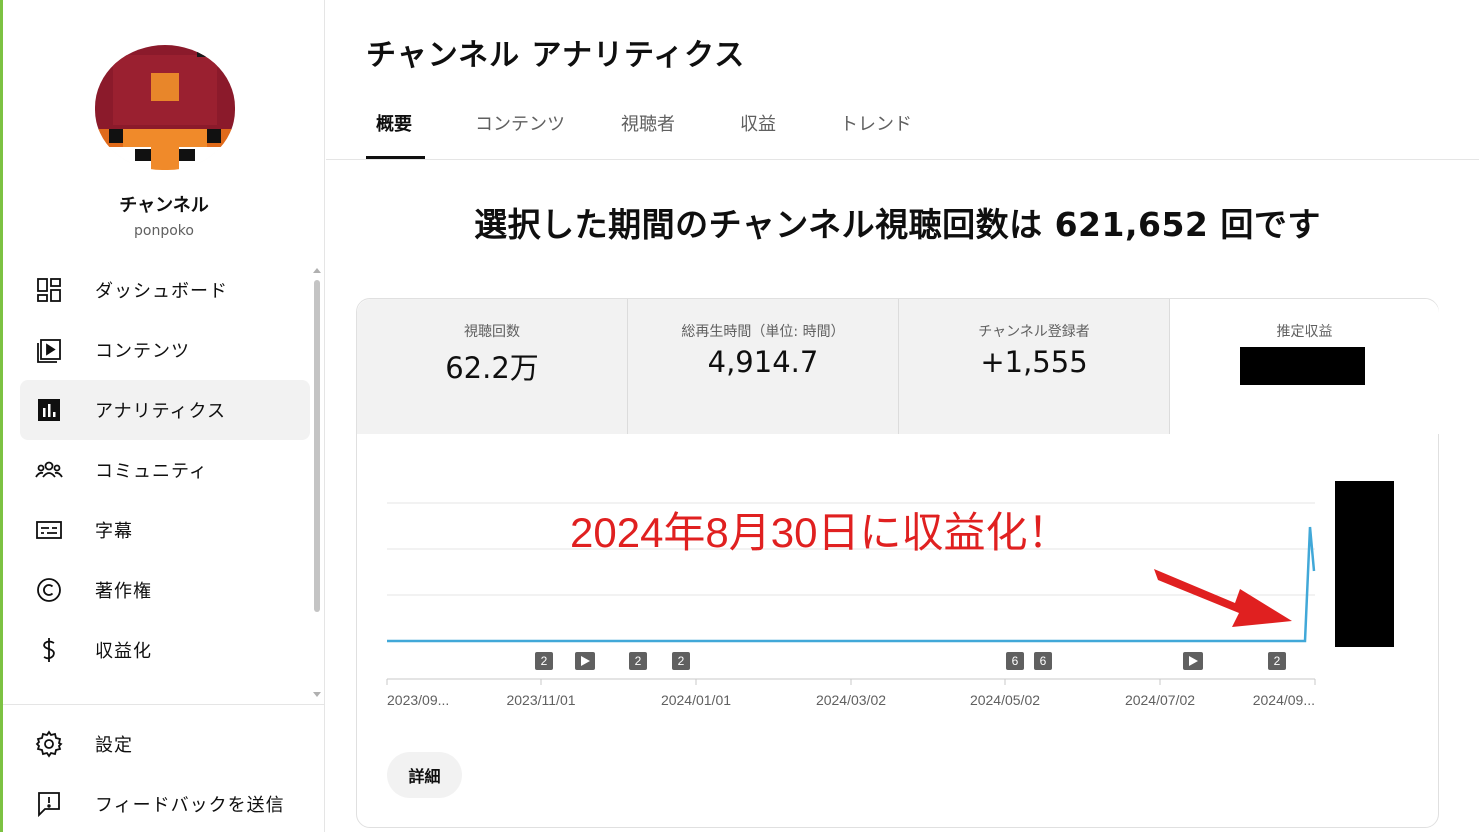  What do you see at coordinates (394, 135) in the screenshot?
I see `tab-overview: 概要` at bounding box center [394, 135].